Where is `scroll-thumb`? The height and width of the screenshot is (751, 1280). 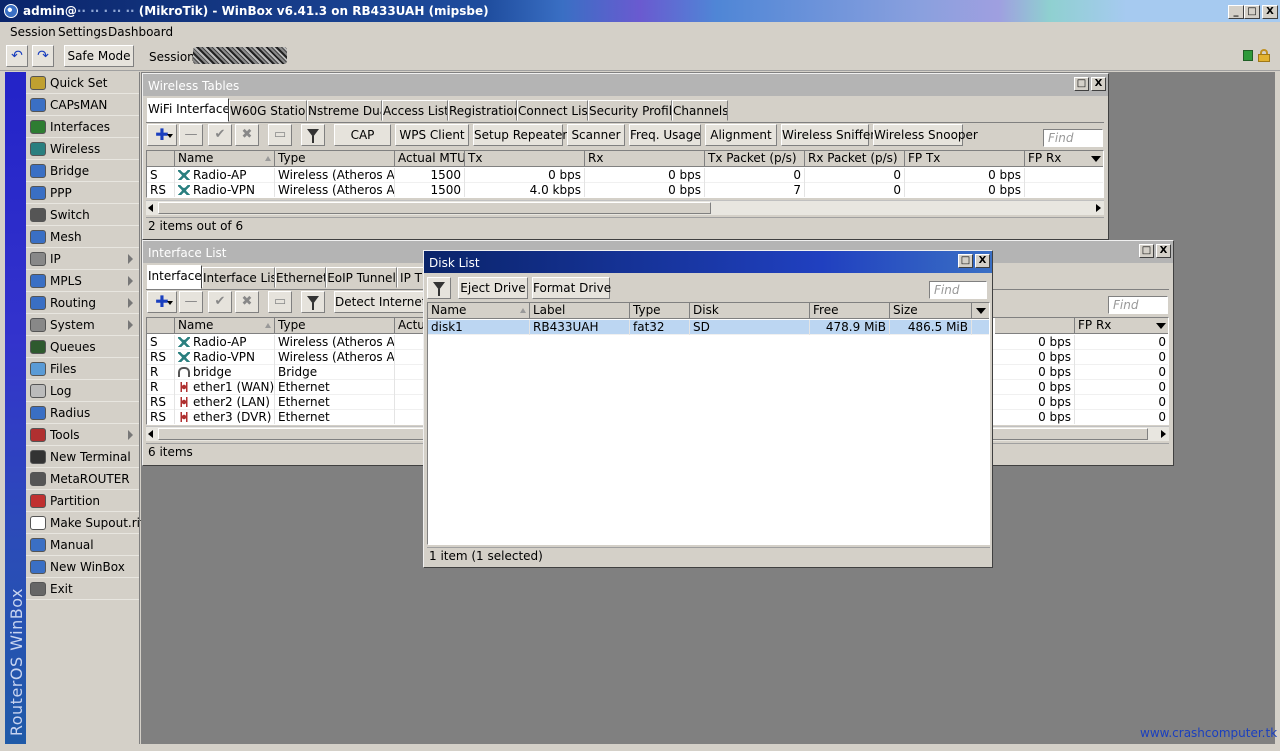 scroll-thumb is located at coordinates (434, 208).